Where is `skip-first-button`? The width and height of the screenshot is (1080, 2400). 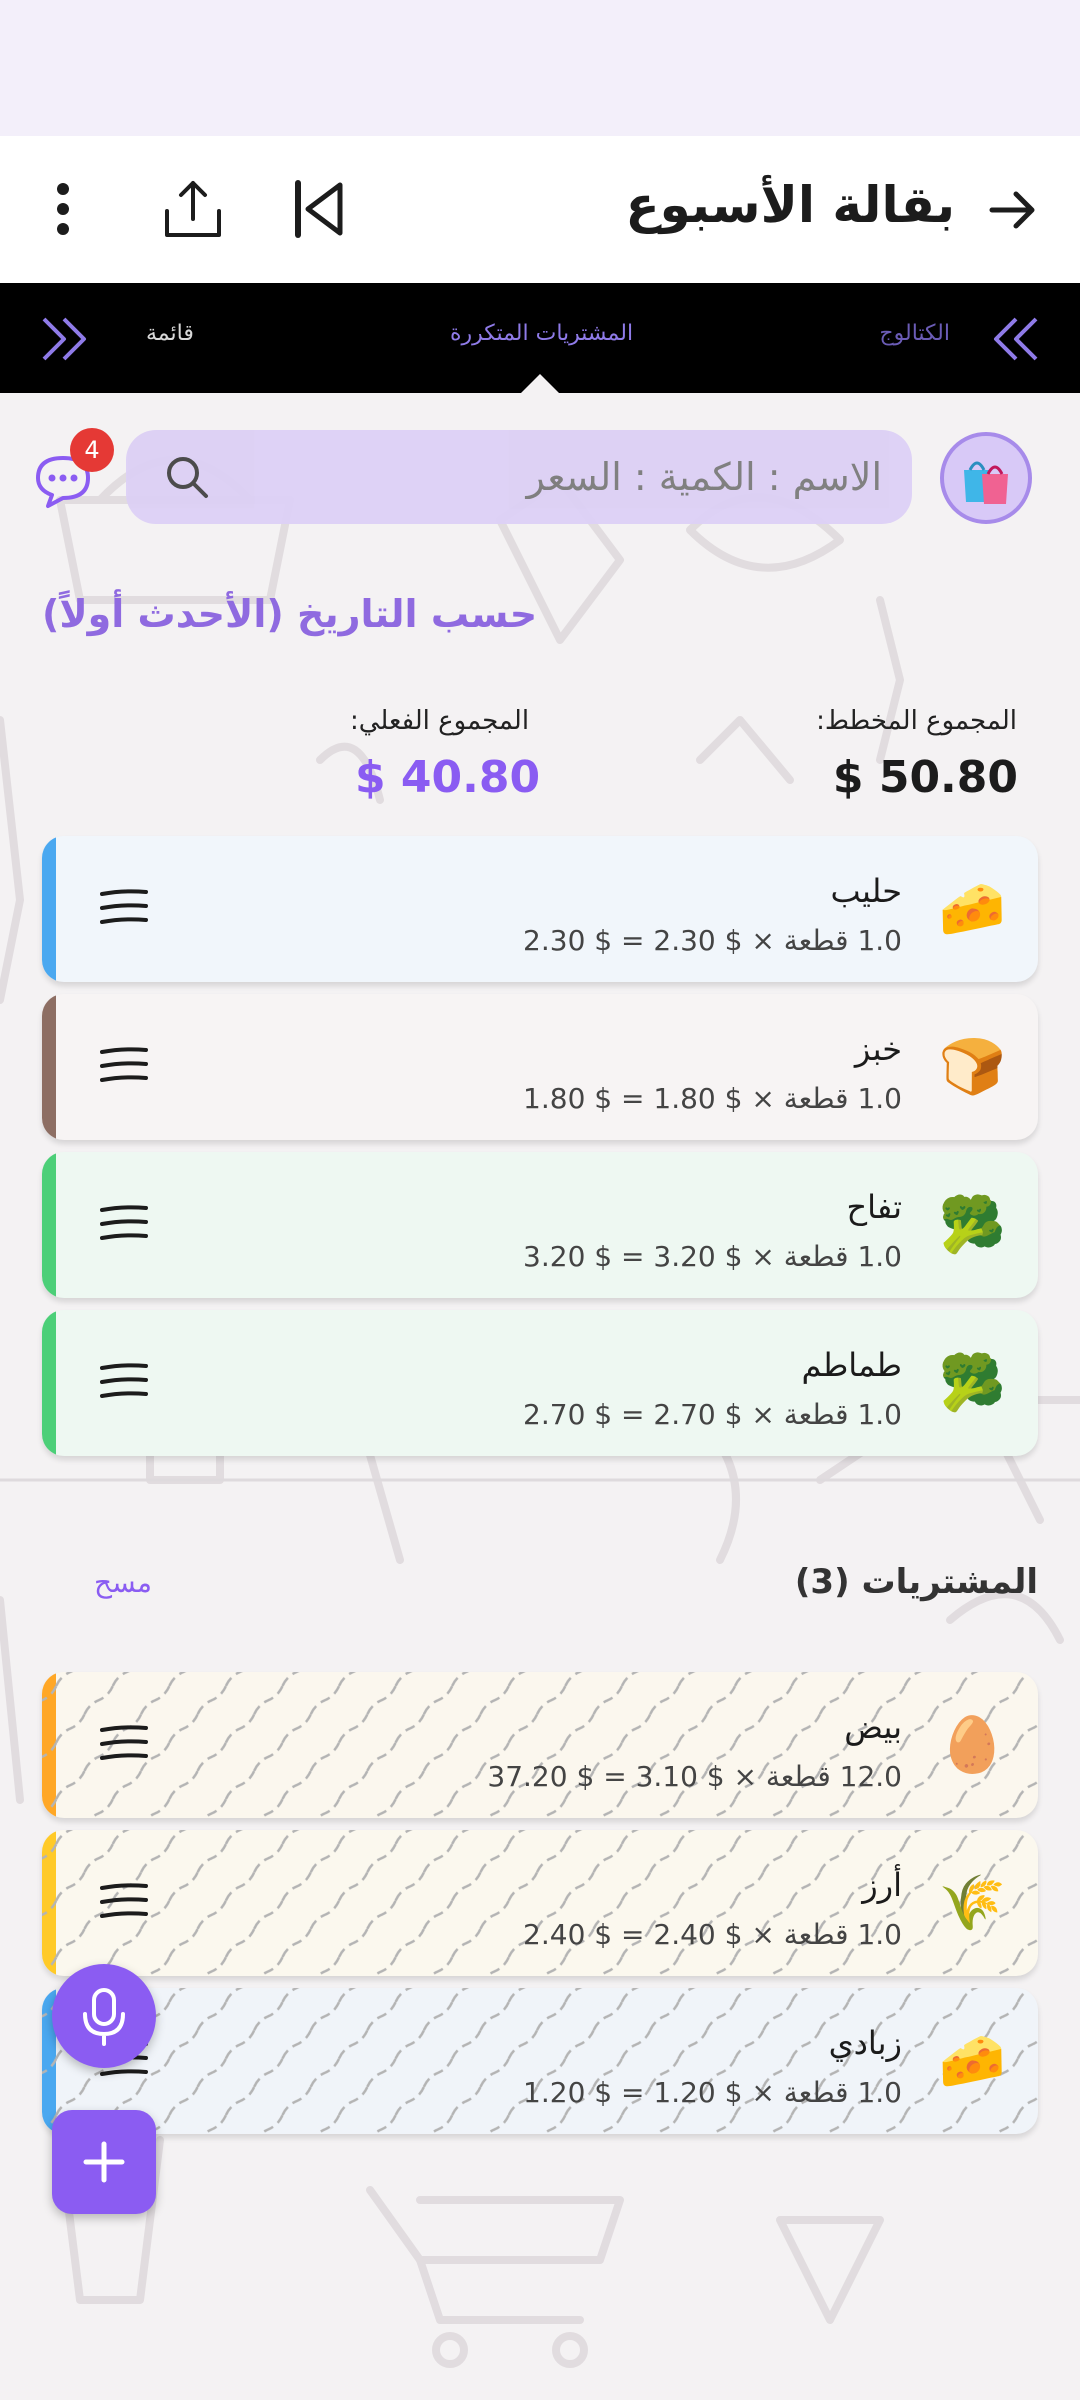 skip-first-button is located at coordinates (318, 209).